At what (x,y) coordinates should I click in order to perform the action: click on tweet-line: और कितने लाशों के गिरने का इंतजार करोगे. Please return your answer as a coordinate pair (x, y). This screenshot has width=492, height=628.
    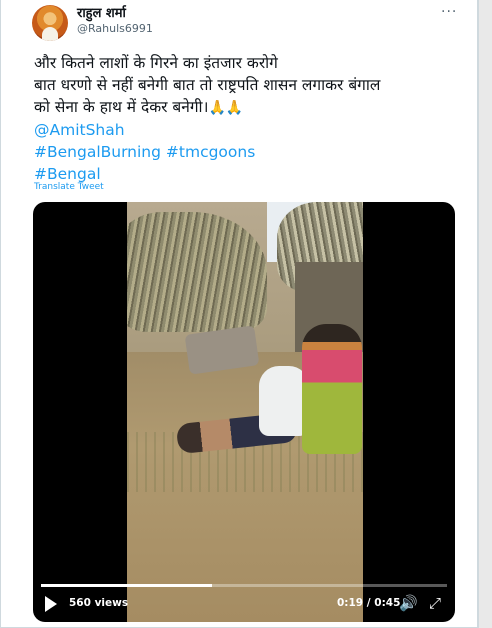
    Looking at the image, I should click on (156, 63).